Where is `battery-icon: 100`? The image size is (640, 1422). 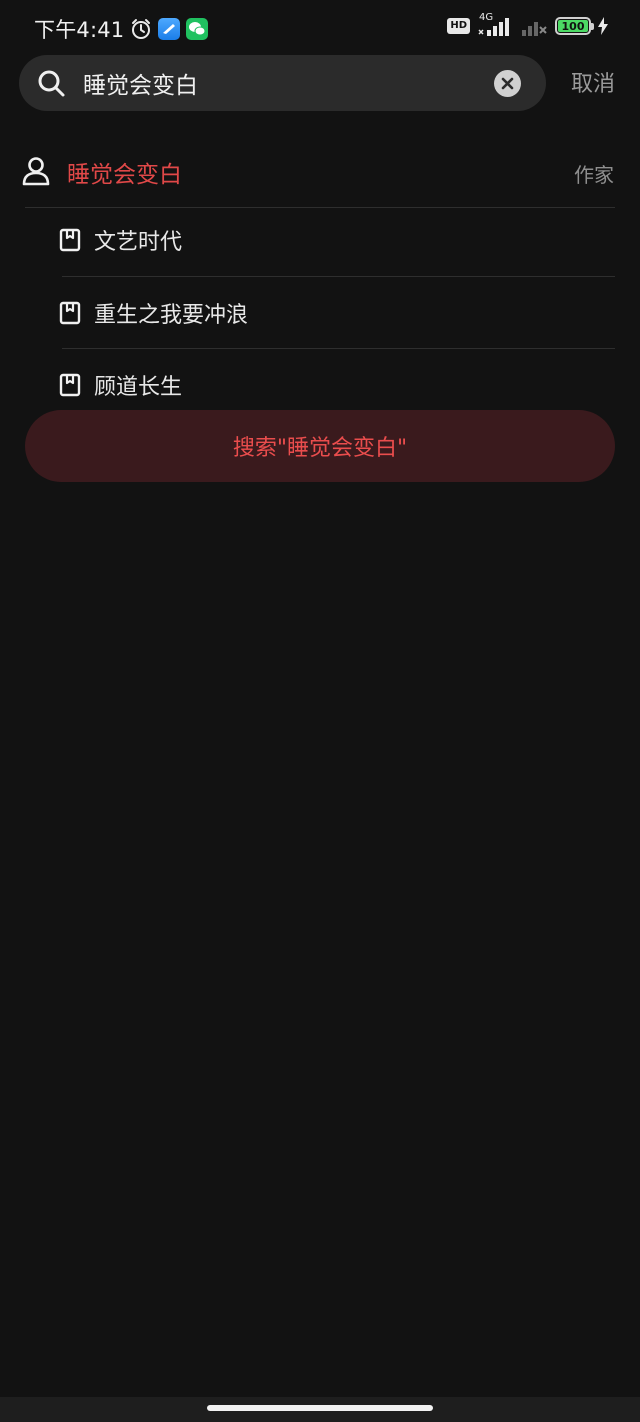
battery-icon: 100 is located at coordinates (574, 26).